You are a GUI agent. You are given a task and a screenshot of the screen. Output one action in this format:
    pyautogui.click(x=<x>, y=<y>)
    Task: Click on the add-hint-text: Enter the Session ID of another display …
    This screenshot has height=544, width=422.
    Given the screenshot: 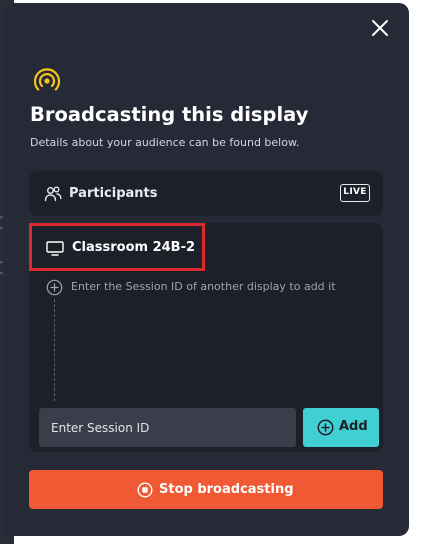 What is the action you would take?
    pyautogui.click(x=203, y=286)
    